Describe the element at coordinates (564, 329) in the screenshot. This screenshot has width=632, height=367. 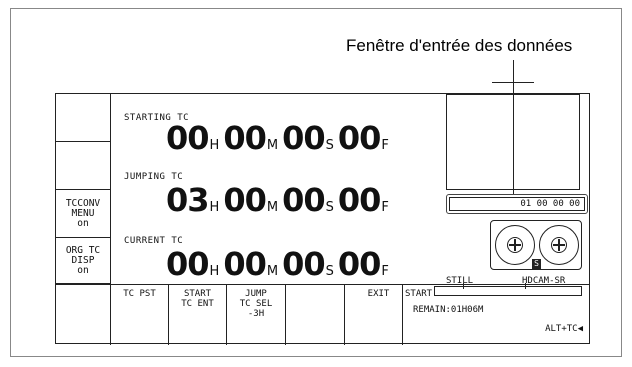
I see `alt-tc-hint: ALT+TC◀` at that location.